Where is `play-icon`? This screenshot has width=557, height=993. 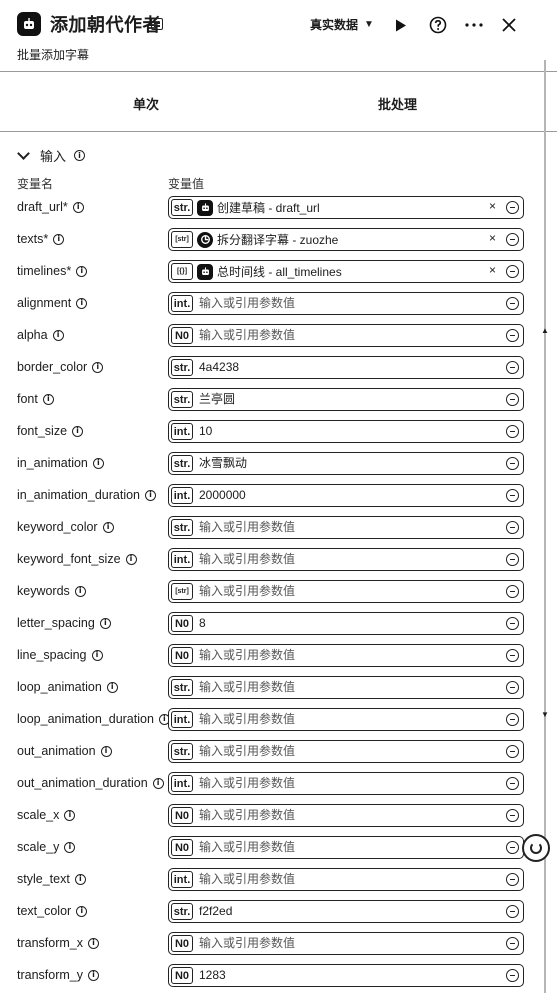
play-icon is located at coordinates (401, 25).